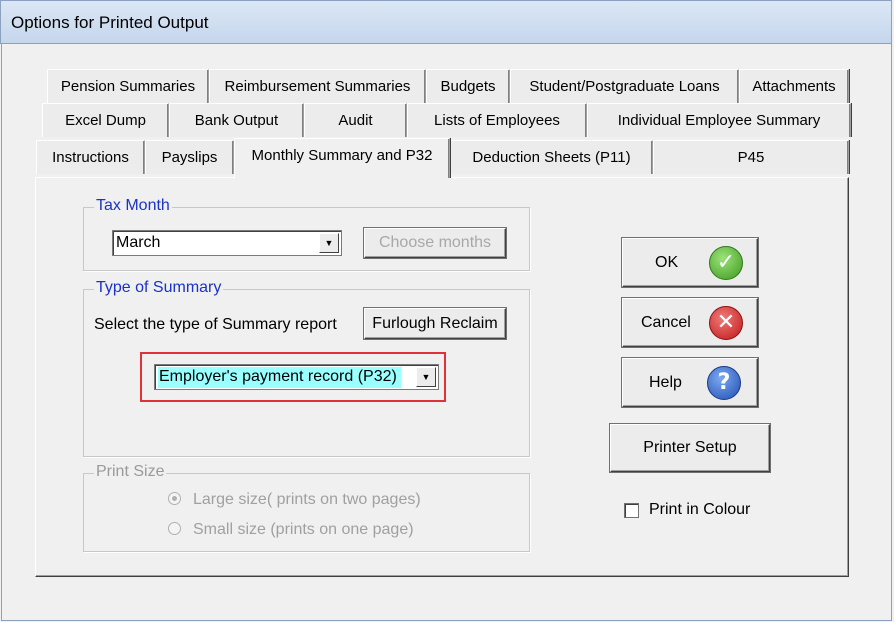  I want to click on large-size-label: Large size( prints on two pages), so click(307, 499).